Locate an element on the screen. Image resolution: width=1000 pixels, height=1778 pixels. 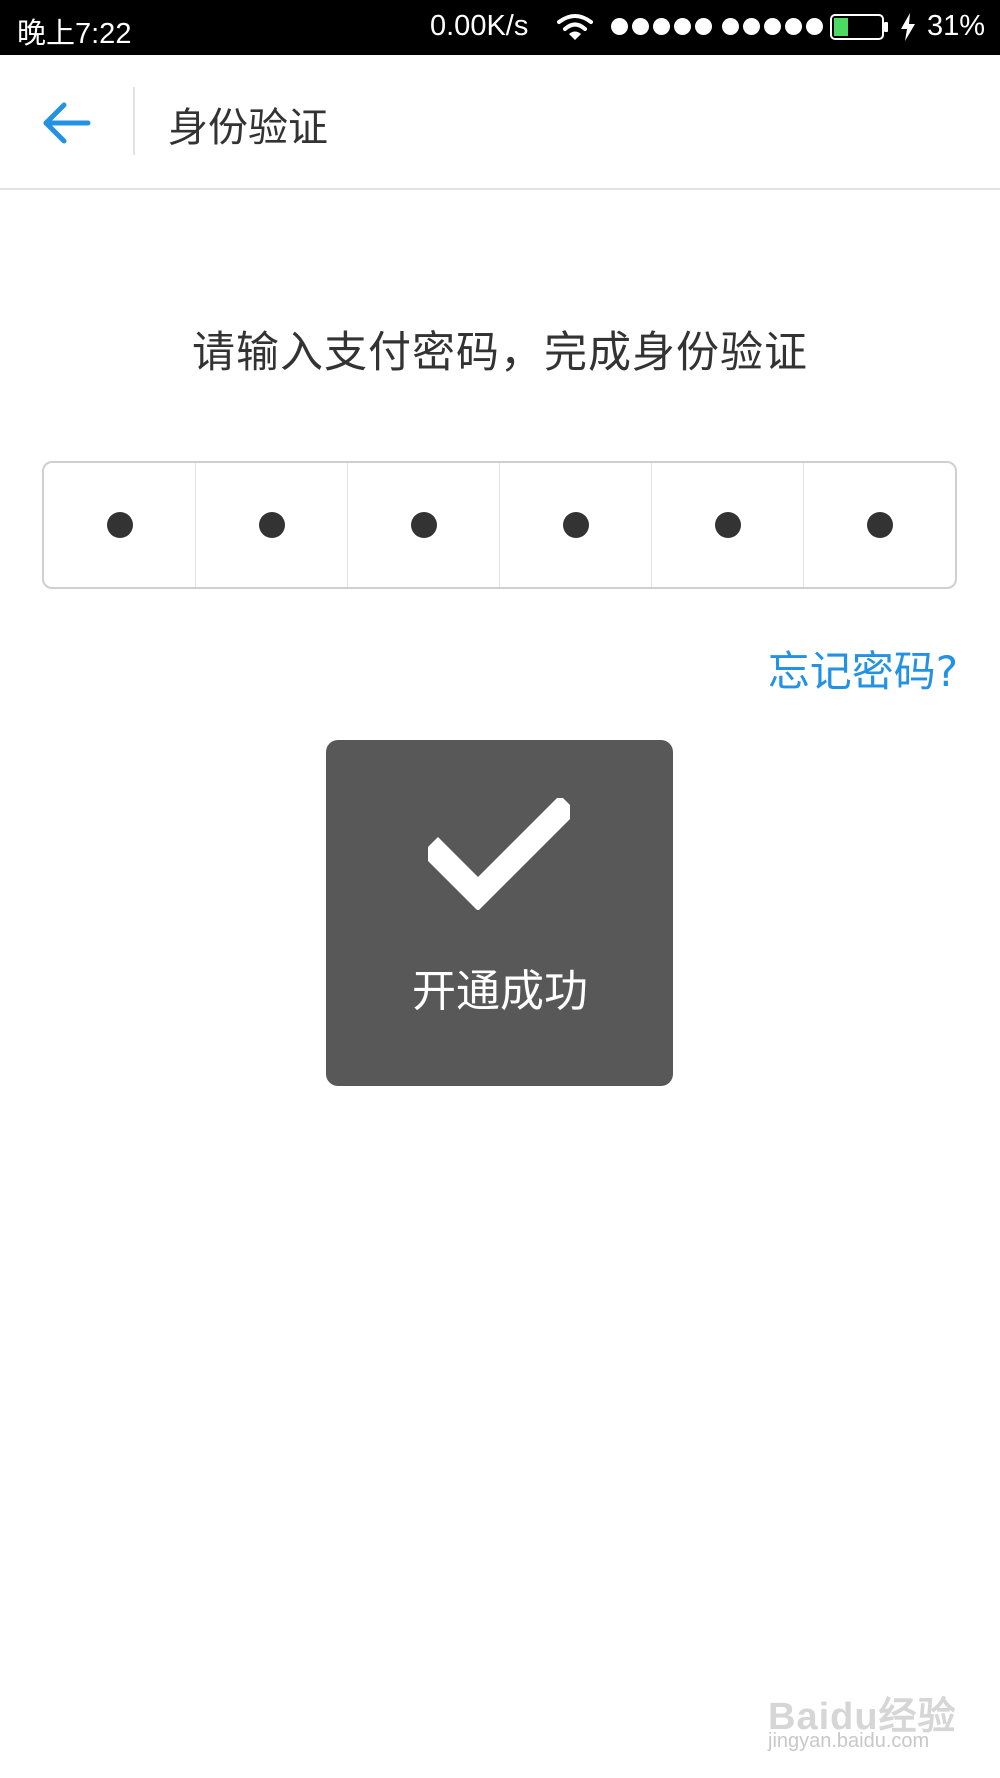
payment-password-input is located at coordinates (499, 525).